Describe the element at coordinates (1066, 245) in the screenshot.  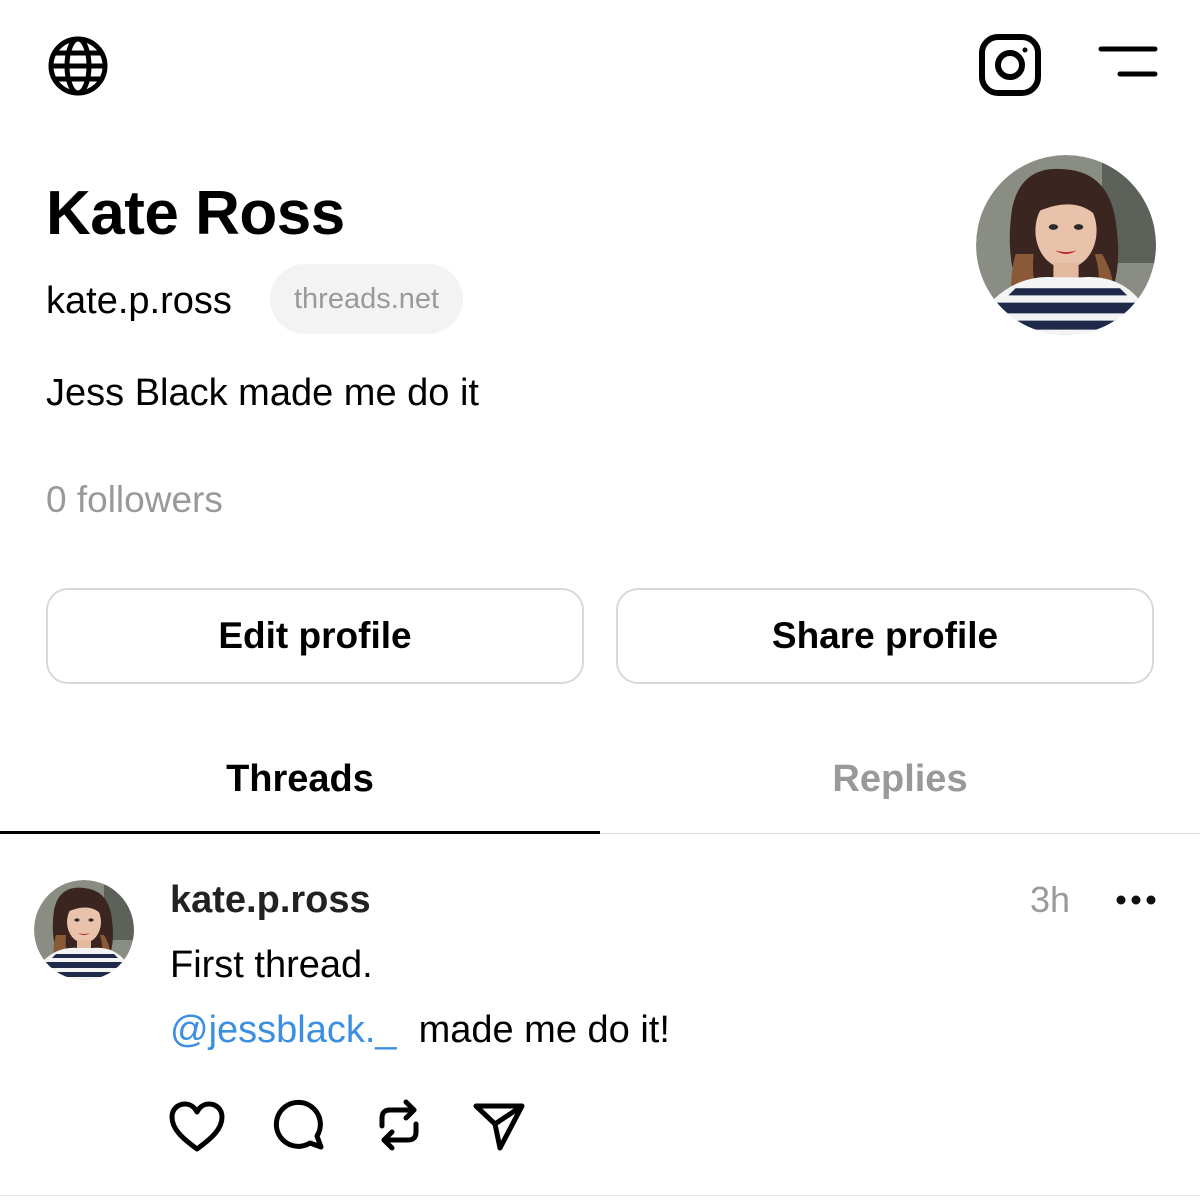
I see `avatar` at that location.